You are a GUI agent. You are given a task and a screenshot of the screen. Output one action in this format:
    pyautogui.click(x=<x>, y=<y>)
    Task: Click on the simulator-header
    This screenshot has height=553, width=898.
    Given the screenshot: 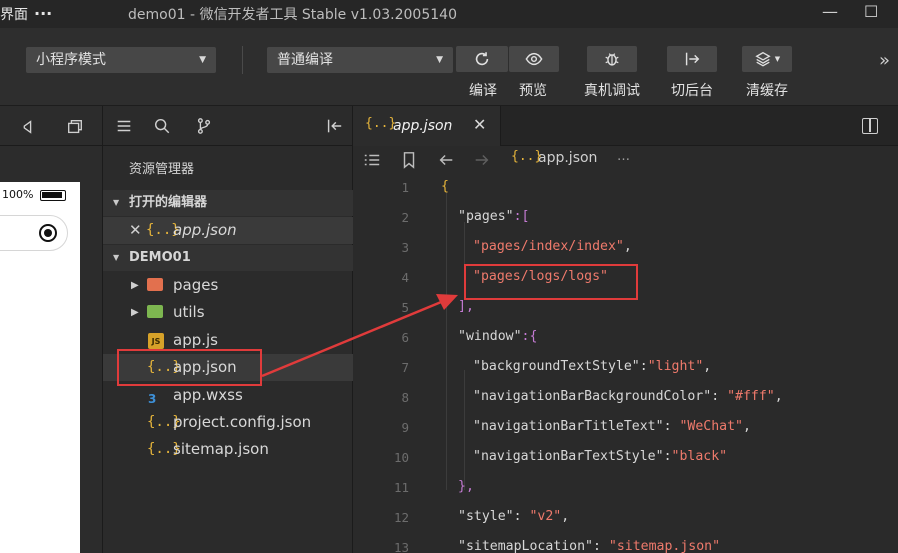 What is the action you would take?
    pyautogui.click(x=51, y=126)
    